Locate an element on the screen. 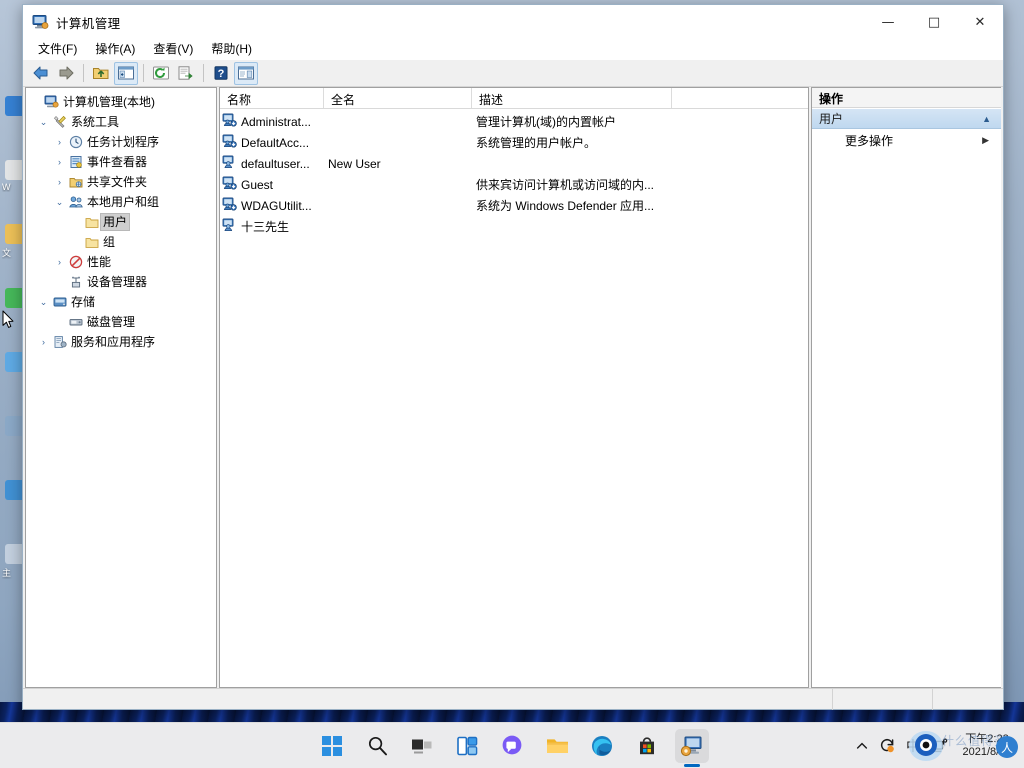 The height and width of the screenshot is (768, 1024). tree-item-task-scheduler: › 任务计划程序 is located at coordinates (121, 142).